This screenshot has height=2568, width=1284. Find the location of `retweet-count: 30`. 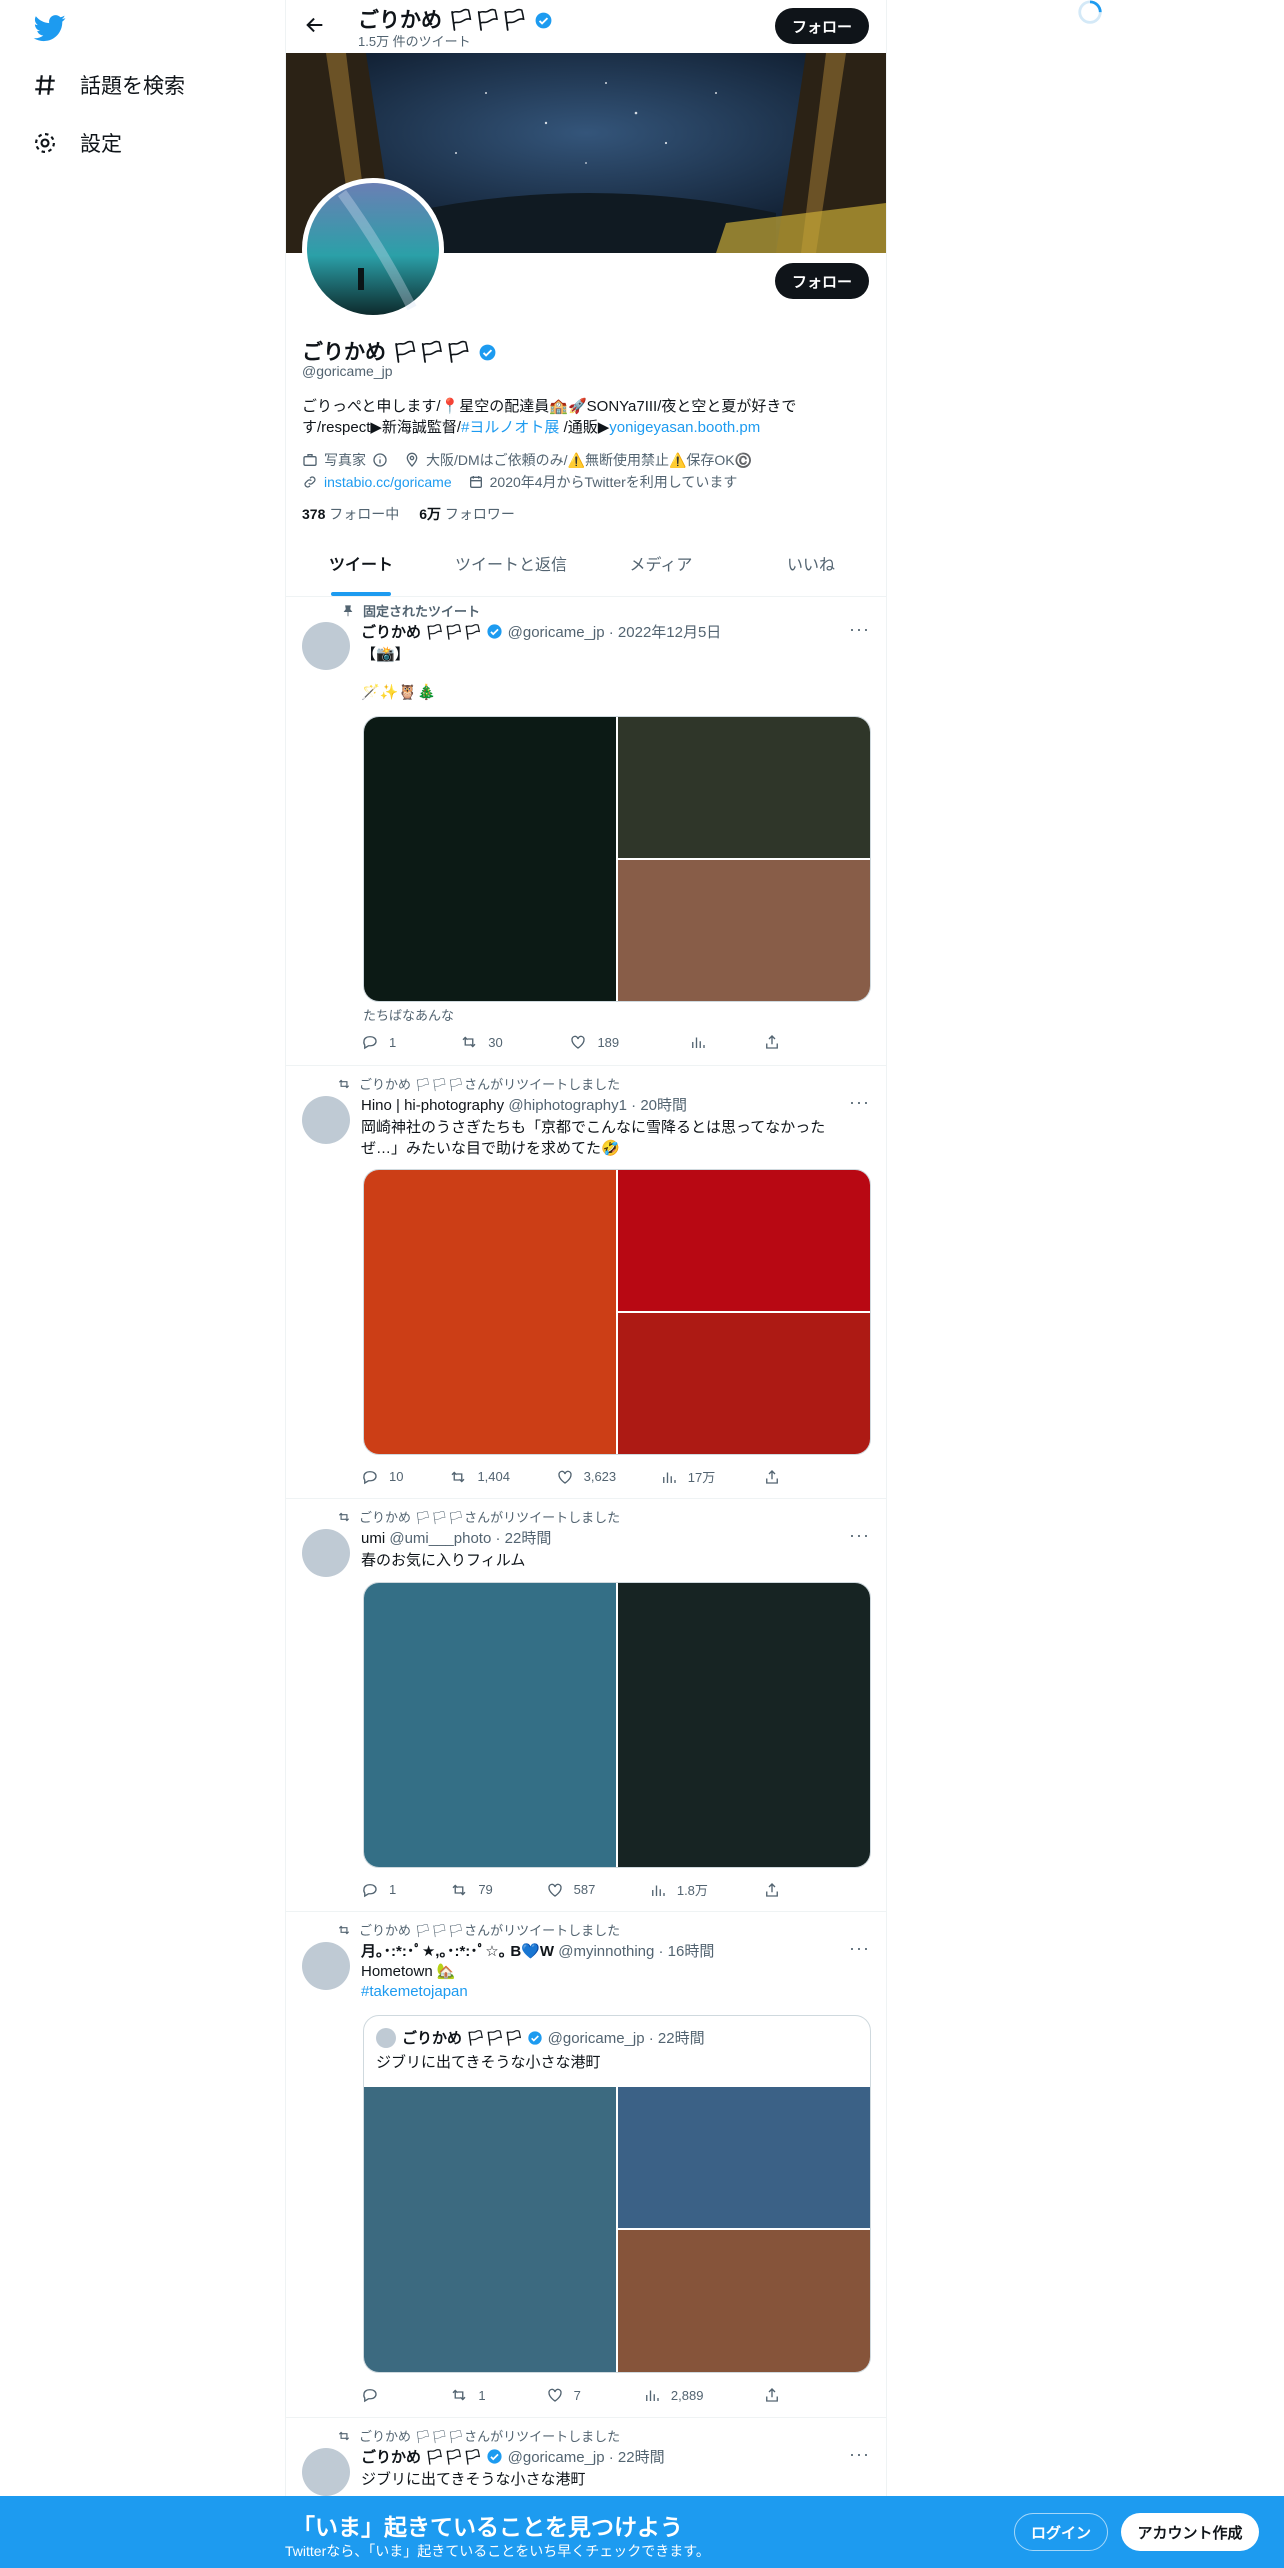

retweet-count: 30 is located at coordinates (495, 1042).